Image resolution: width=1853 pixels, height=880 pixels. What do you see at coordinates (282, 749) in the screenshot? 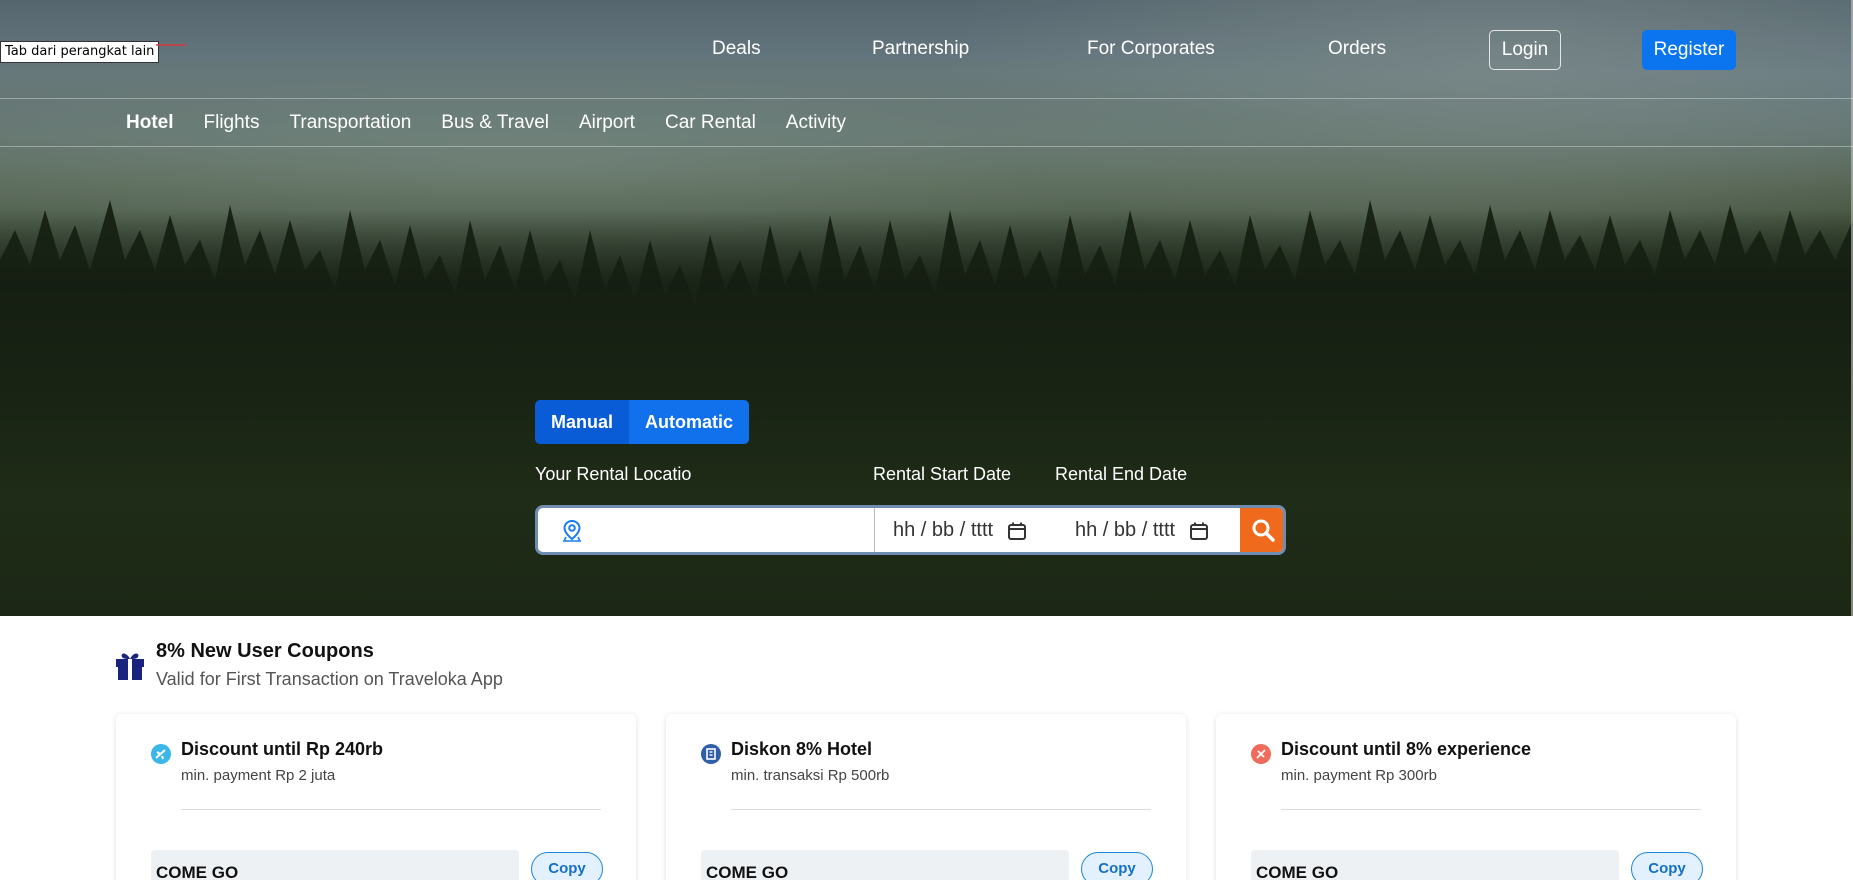
I see `coupon-title: Discount until Rp 240rb` at bounding box center [282, 749].